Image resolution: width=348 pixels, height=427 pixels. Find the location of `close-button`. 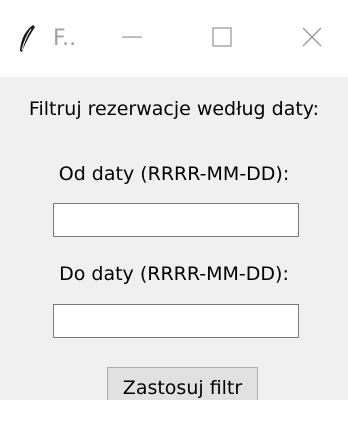

close-button is located at coordinates (312, 38).